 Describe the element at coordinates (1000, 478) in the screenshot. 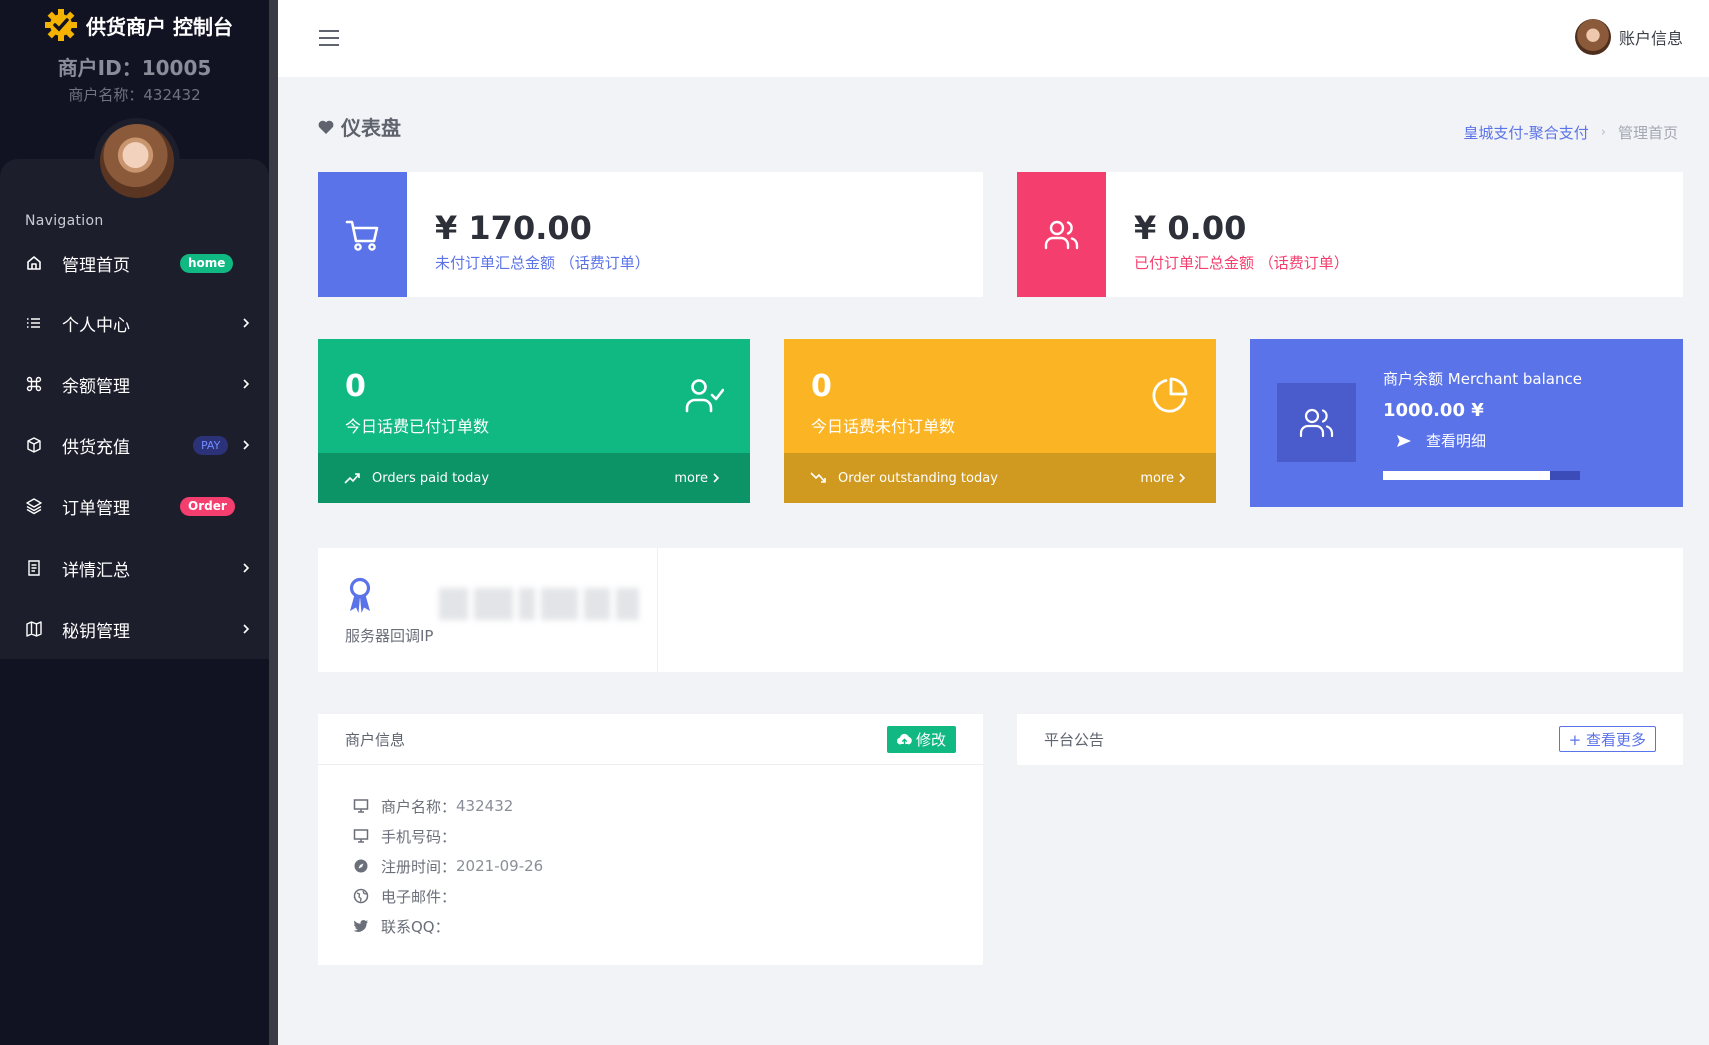

I see `outstanding-today-footer: Order outstanding today more` at that location.